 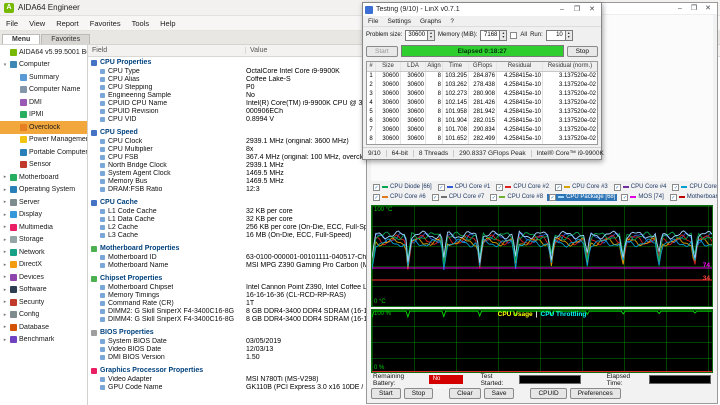 I want to click on sidebar-item-devices: ▸ Devices, so click(x=43, y=277).